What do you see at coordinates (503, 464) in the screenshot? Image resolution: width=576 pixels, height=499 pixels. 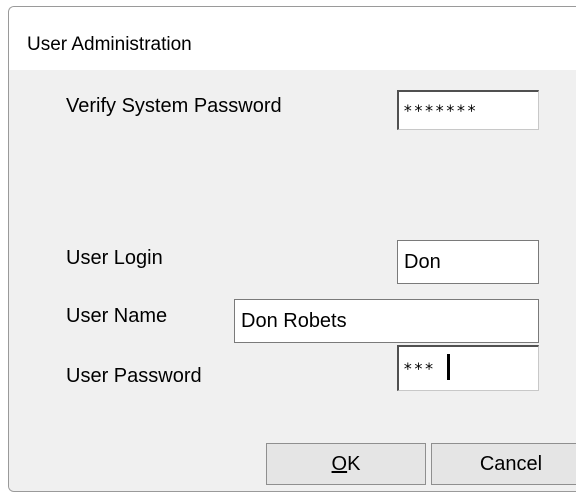 I see `cancel-button: Cancel` at bounding box center [503, 464].